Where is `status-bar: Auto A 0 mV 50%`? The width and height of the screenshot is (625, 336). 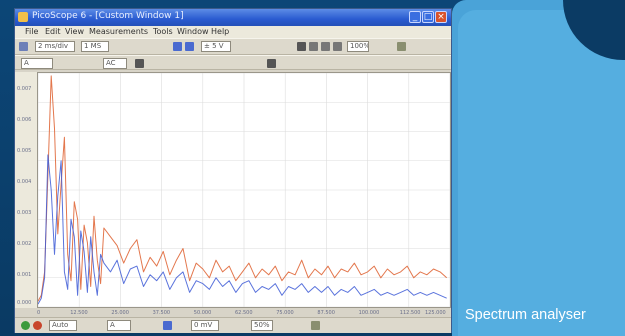 status-bar: Auto A 0 mV 50% is located at coordinates (233, 325).